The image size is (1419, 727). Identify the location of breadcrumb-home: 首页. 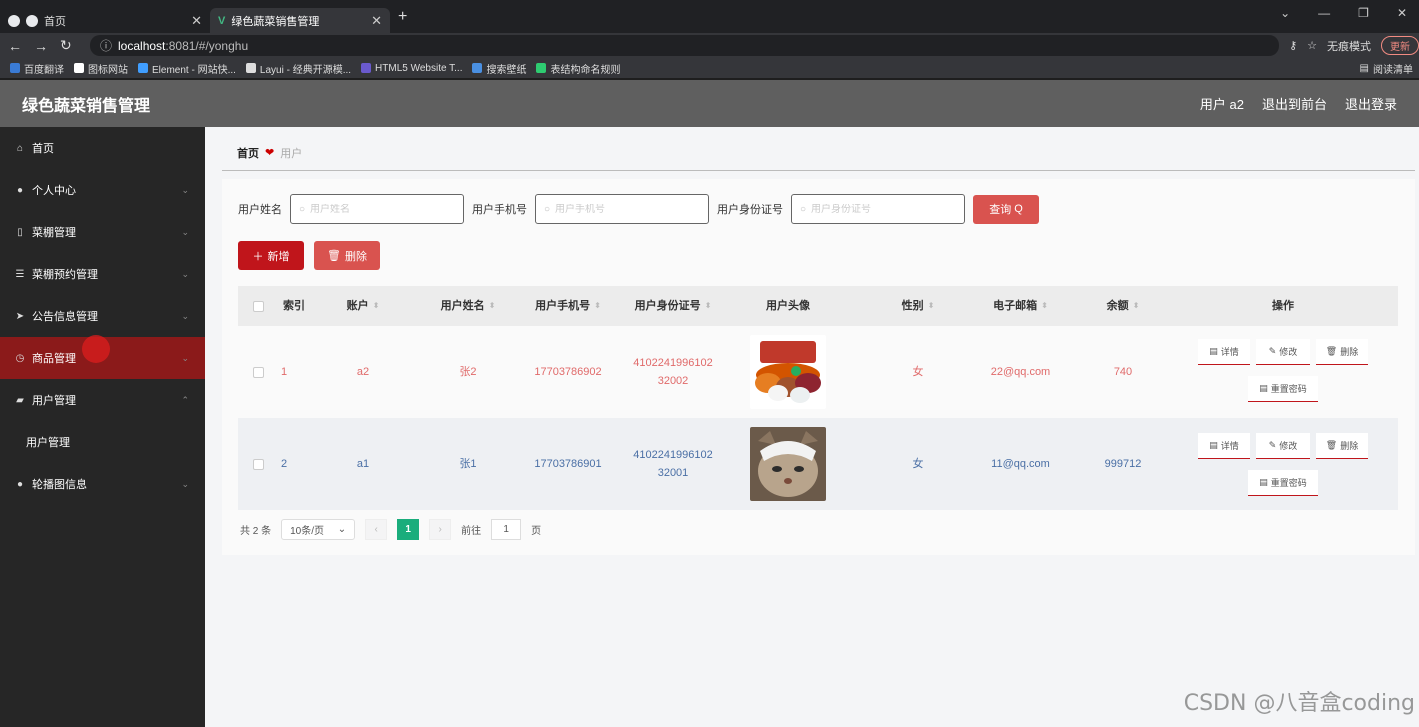
(248, 153).